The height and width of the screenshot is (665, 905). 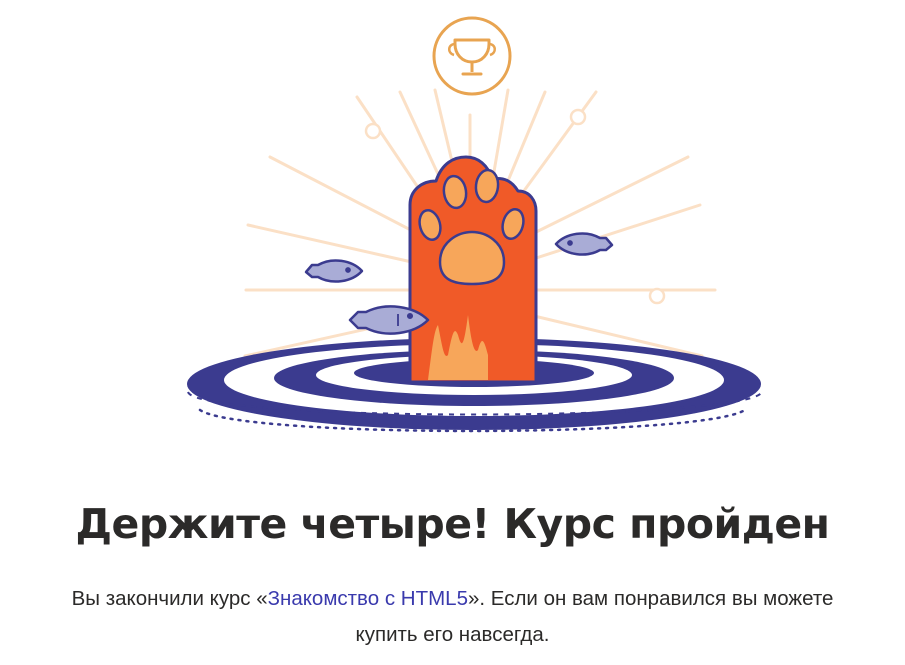 I want to click on fish-icon, so click(x=334, y=271).